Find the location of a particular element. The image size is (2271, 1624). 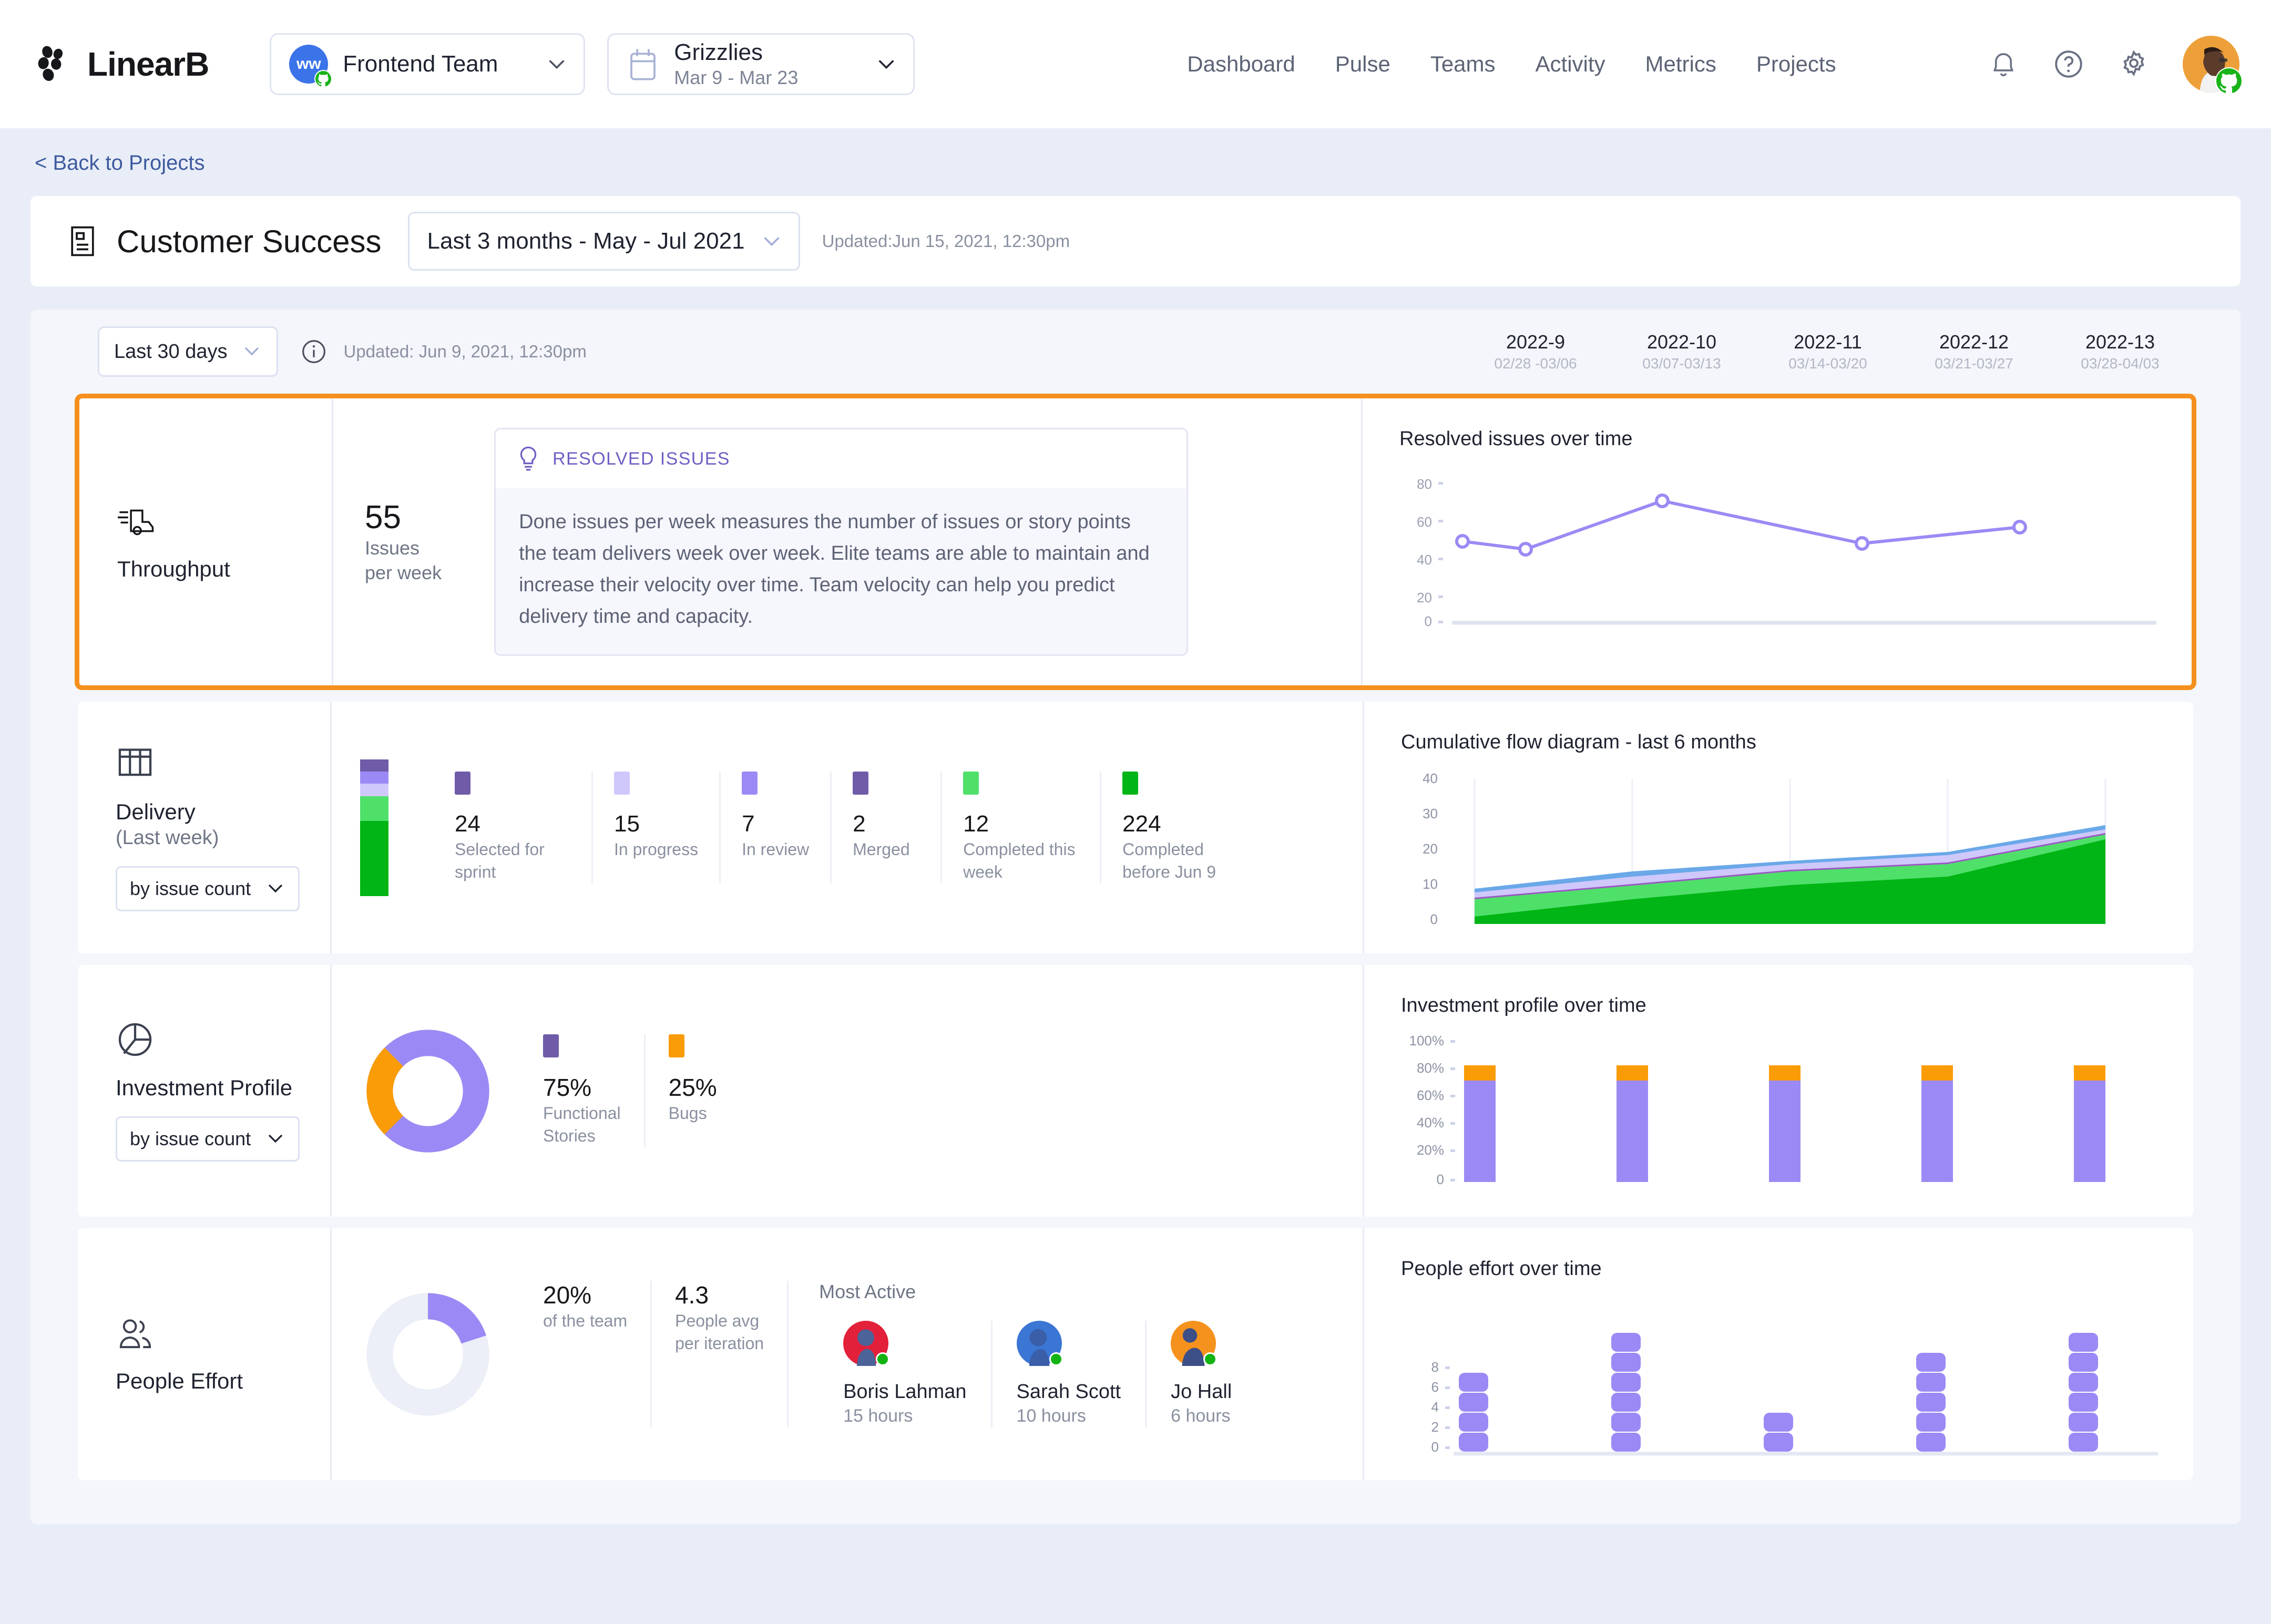

week-dates: 03/07-03/13 is located at coordinates (1681, 363).